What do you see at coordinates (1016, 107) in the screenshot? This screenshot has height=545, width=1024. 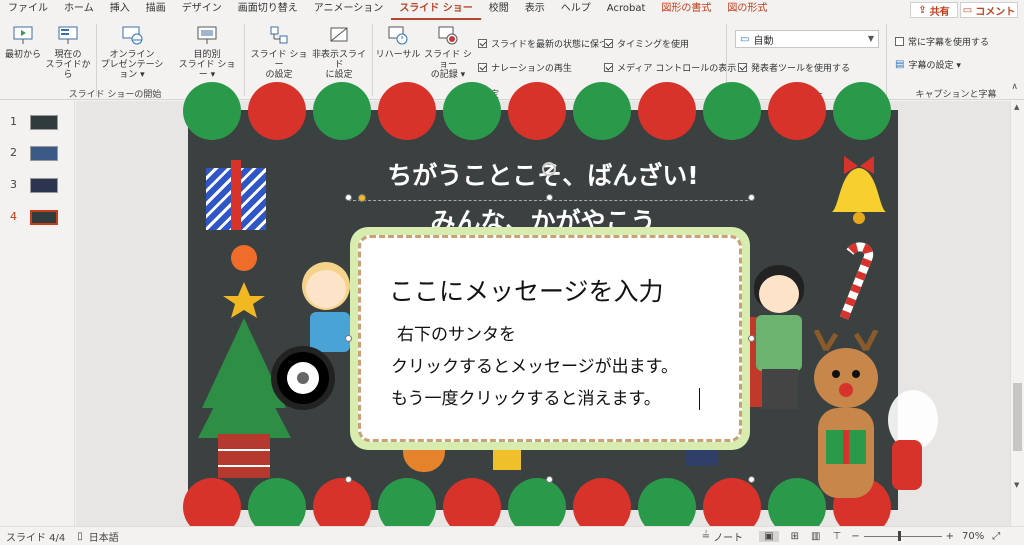 I see `scroll-up-icon: ▲` at bounding box center [1016, 107].